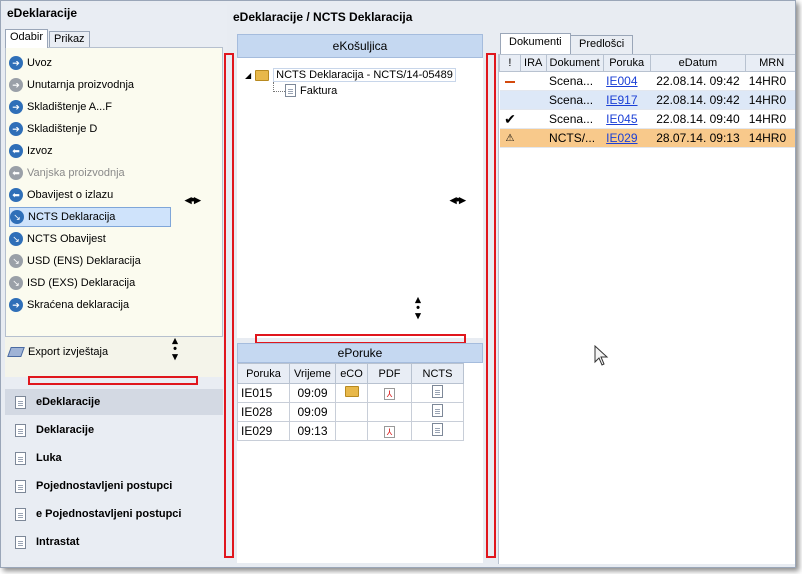  I want to click on warning-icon: ⚠, so click(510, 138).